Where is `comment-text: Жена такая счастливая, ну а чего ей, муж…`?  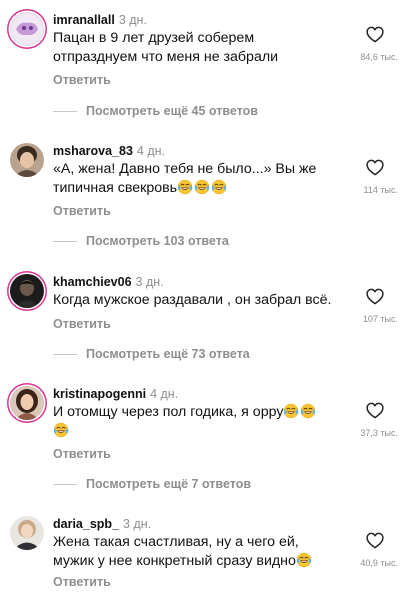 comment-text: Жена такая счастливая, ну а чего ей, муж… is located at coordinates (203, 552).